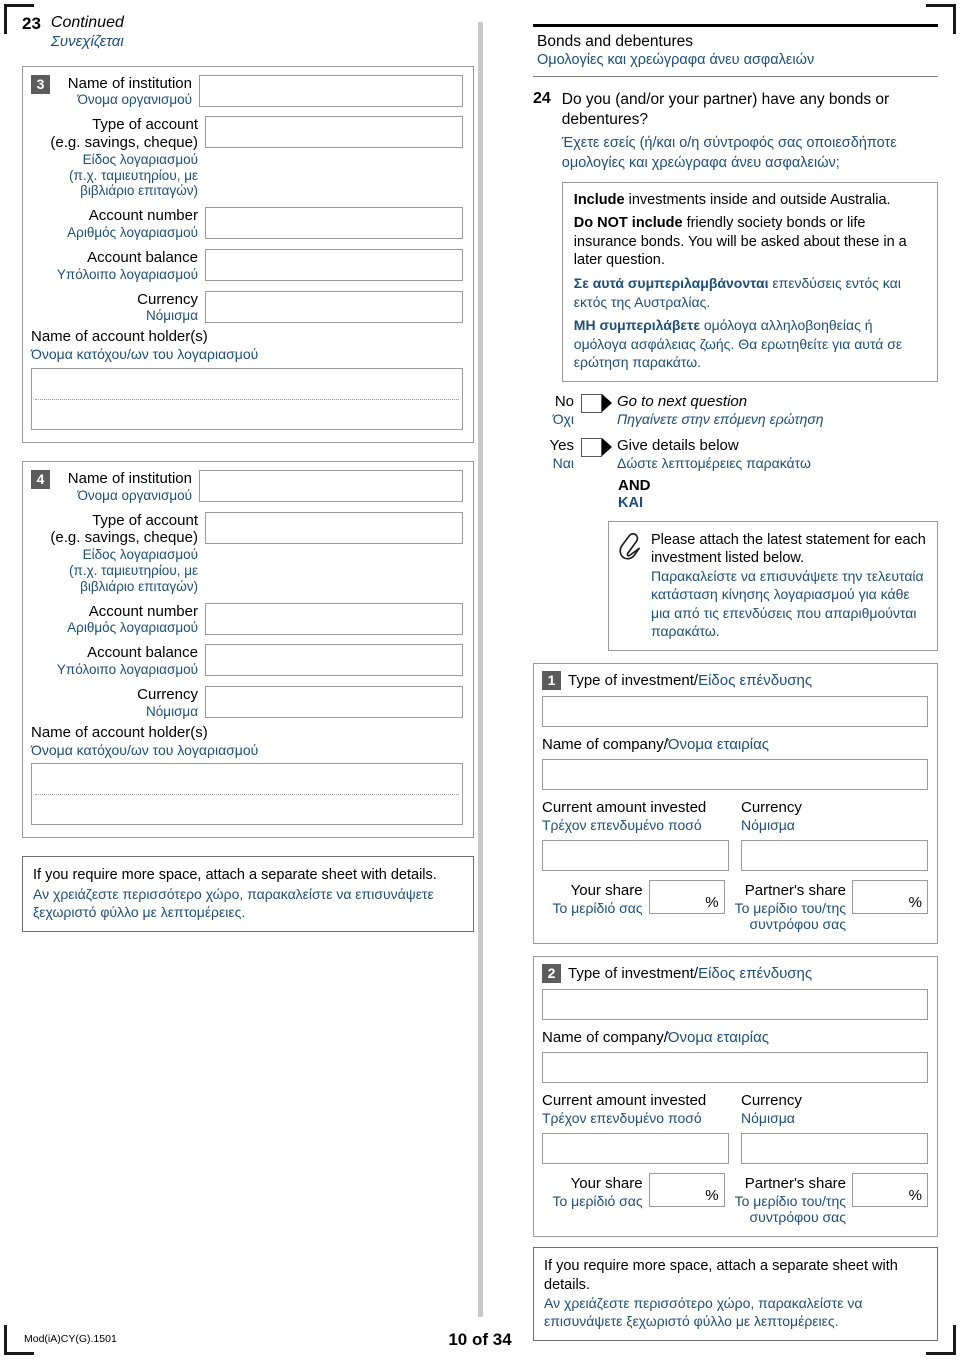 The width and height of the screenshot is (960, 1359). I want to click on answer-no-action-gr: Πηγαίνετε στην επόμενη ερώτηση, so click(720, 418).